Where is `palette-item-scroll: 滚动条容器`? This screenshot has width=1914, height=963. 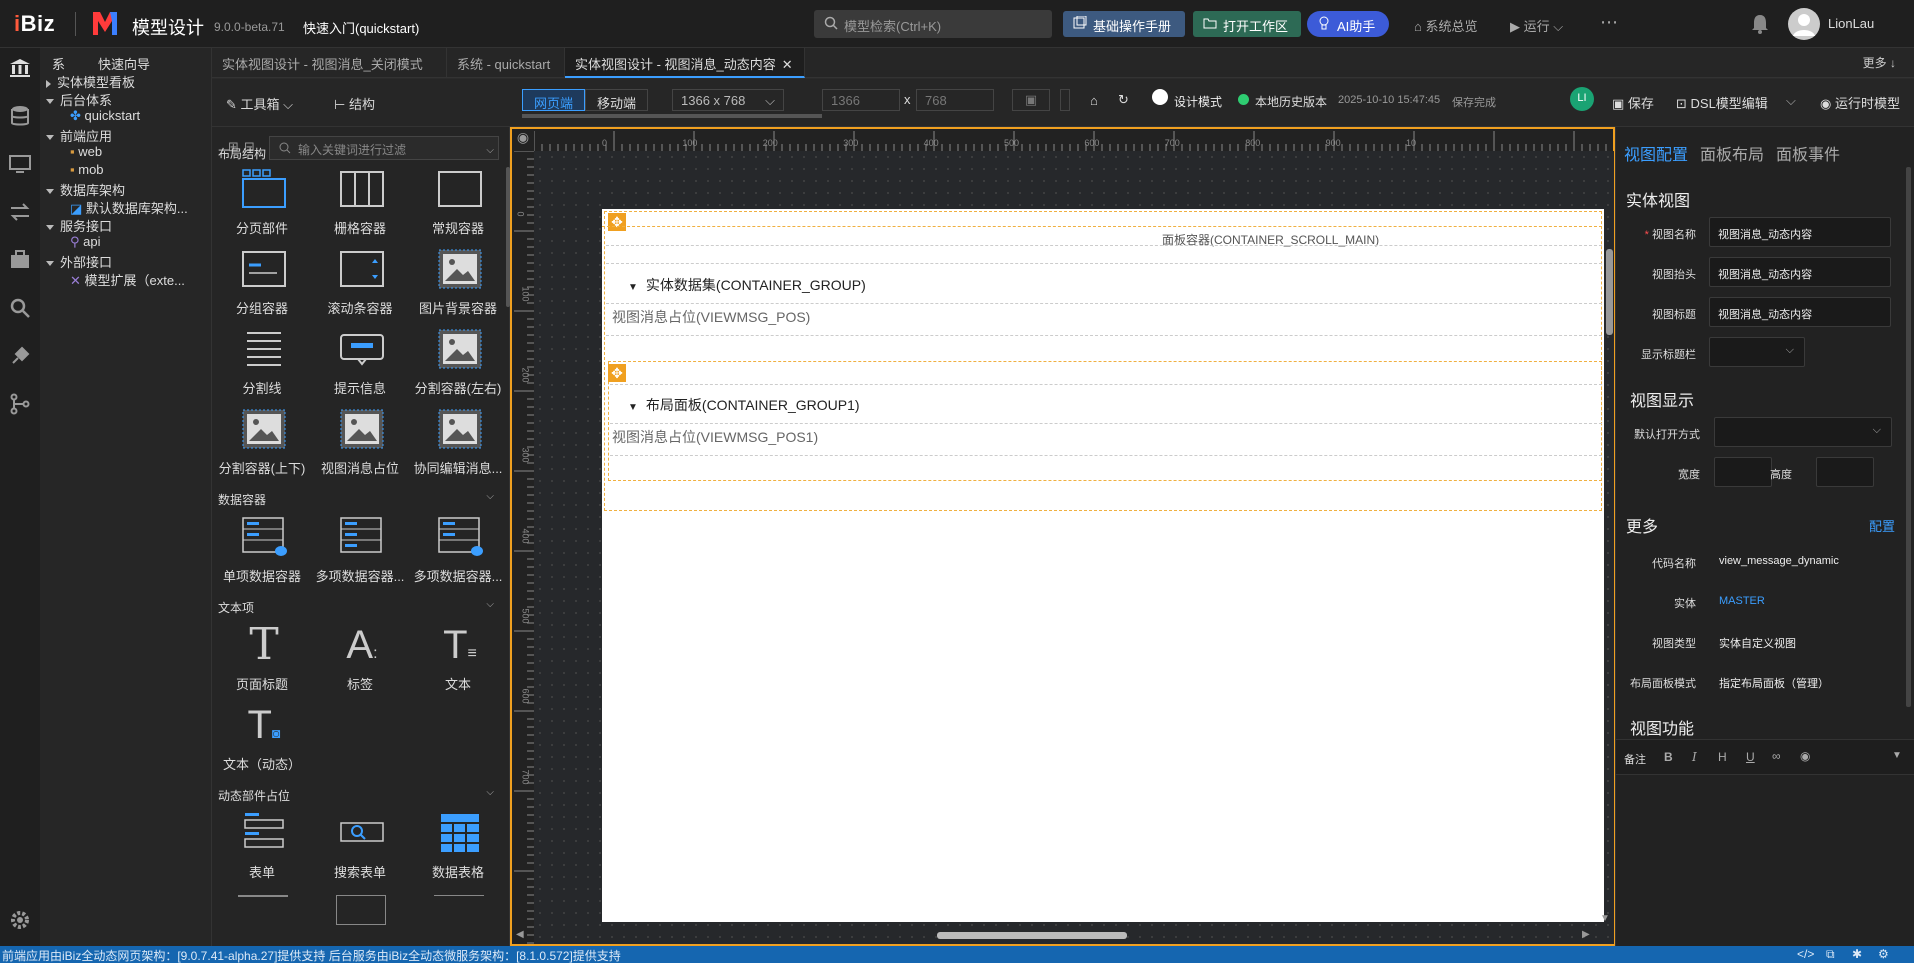 palette-item-scroll: 滚动条容器 is located at coordinates (360, 282).